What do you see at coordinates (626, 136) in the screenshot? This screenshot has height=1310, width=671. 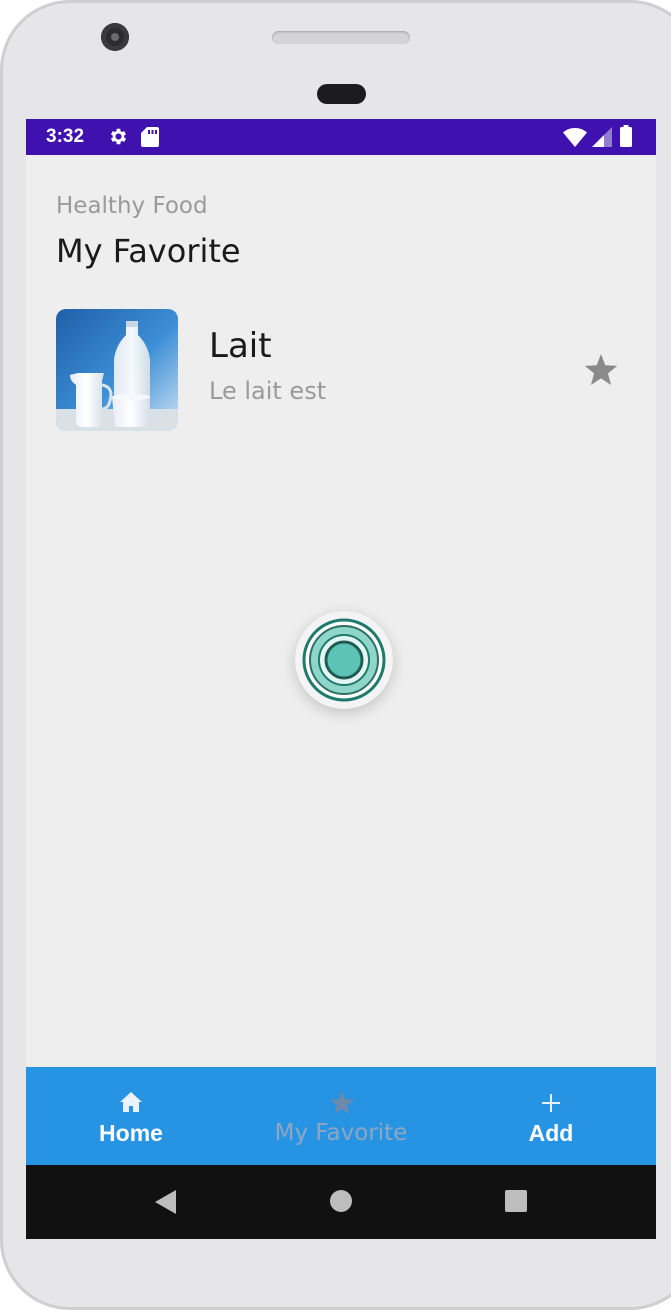 I see `battery-icon` at bounding box center [626, 136].